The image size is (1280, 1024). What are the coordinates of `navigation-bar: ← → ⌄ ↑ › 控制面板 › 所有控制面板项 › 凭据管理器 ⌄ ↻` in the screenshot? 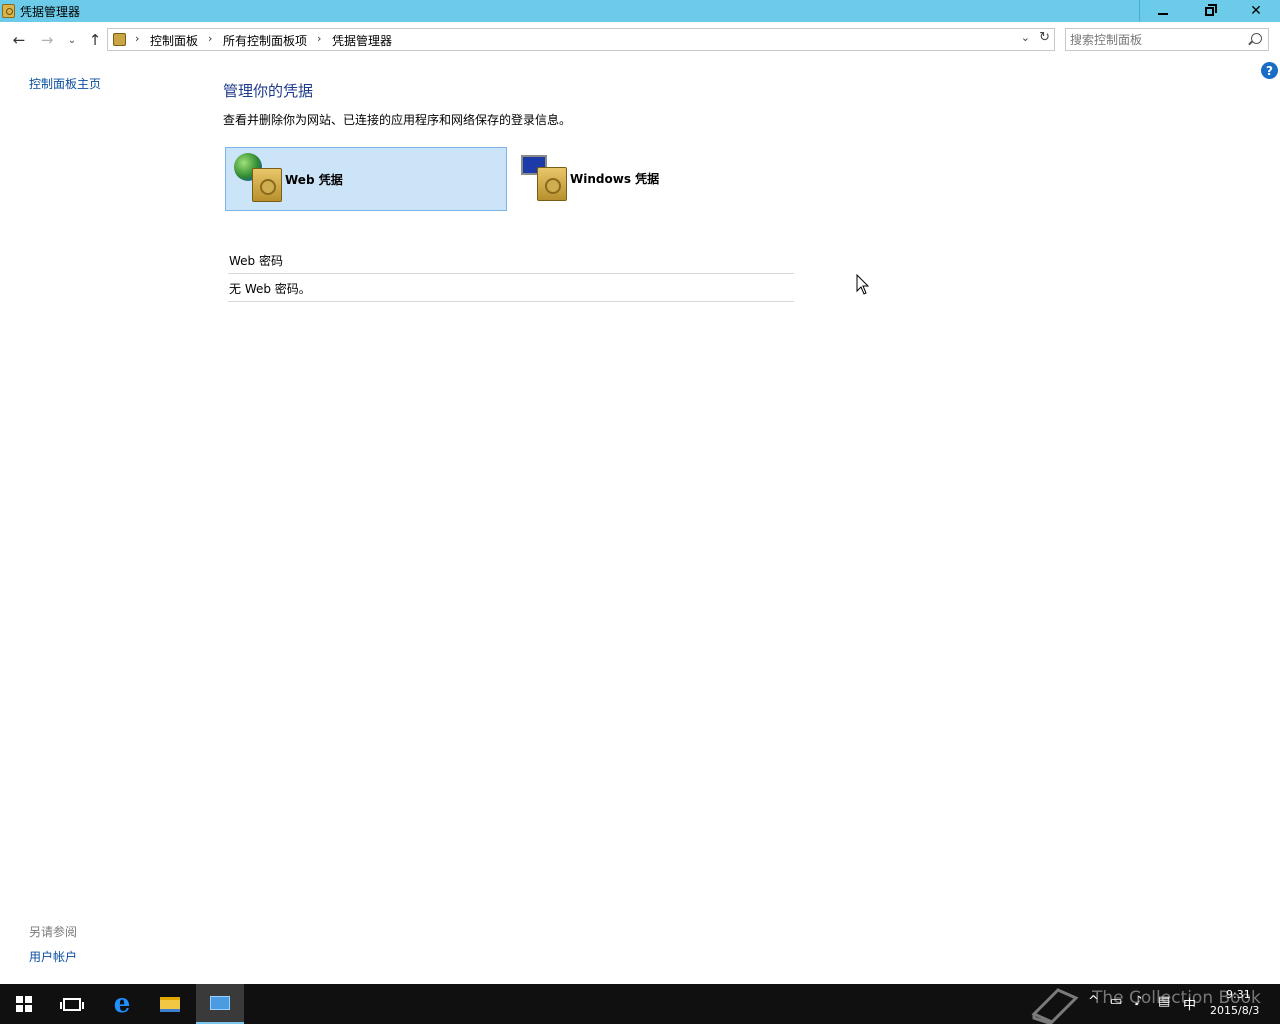 It's located at (640, 40).